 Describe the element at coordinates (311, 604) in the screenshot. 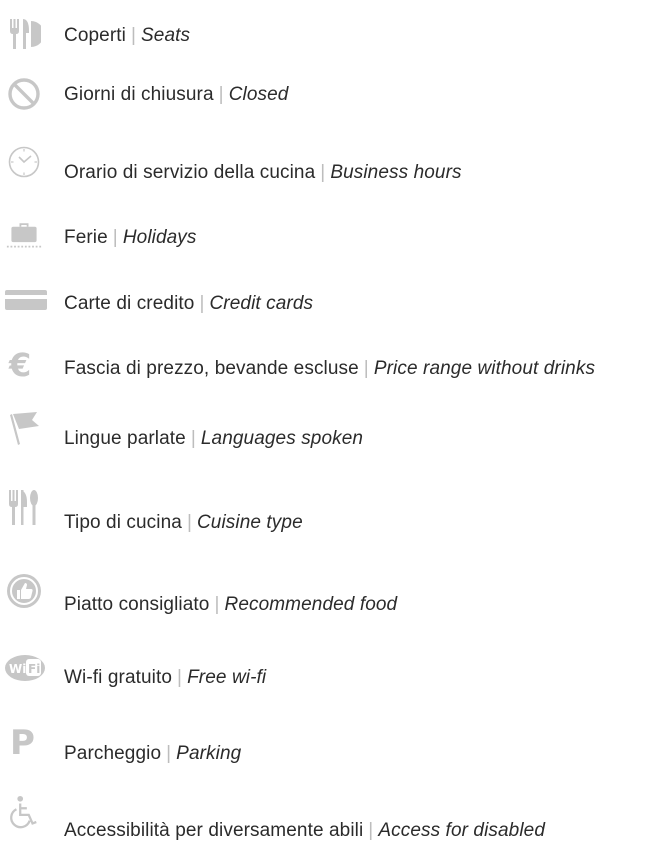

I see `label-english: Recommended food` at that location.